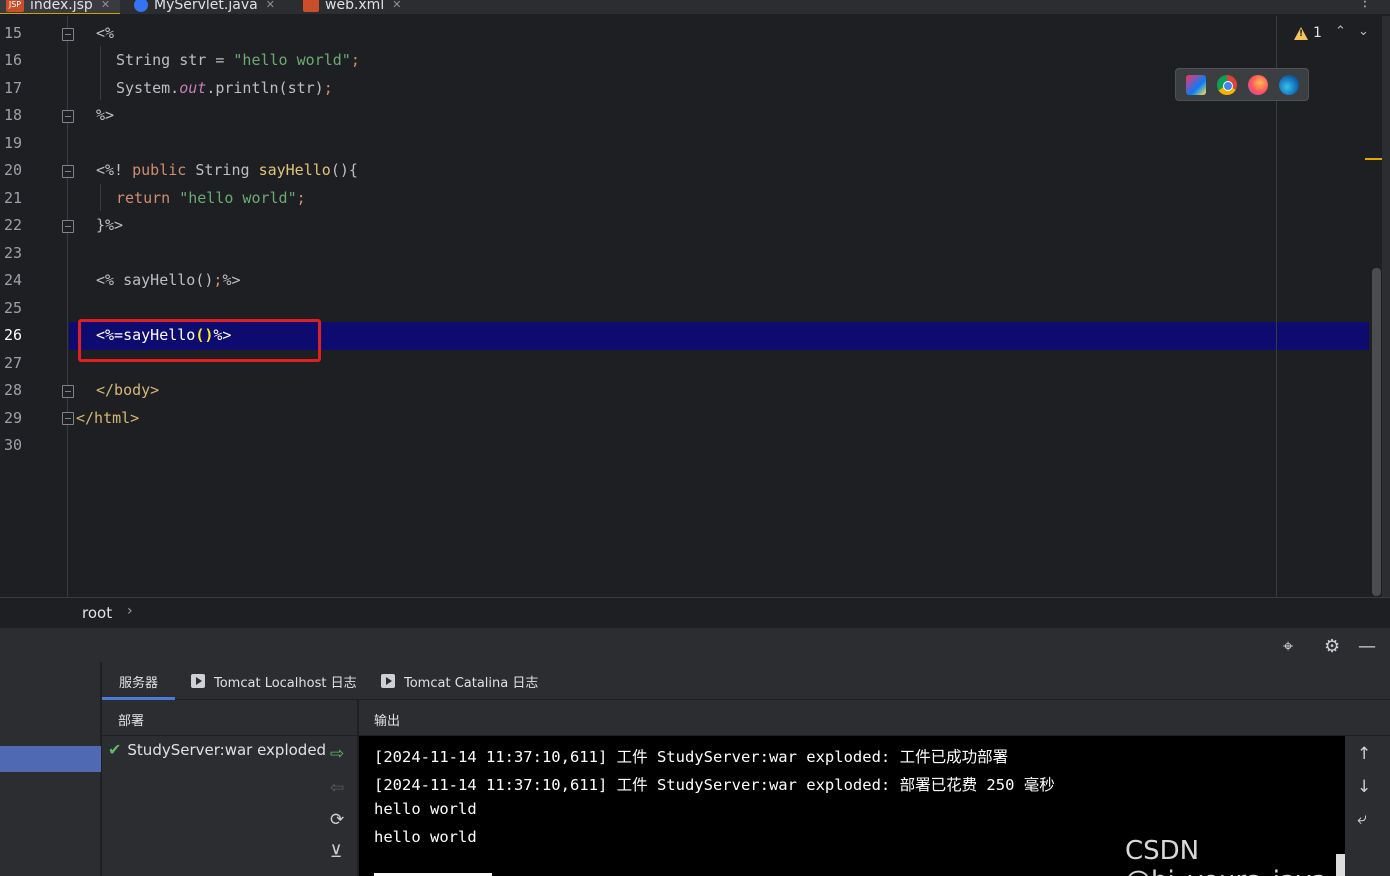  Describe the element at coordinates (199, 340) in the screenshot. I see `annotation-highlight-box` at that location.